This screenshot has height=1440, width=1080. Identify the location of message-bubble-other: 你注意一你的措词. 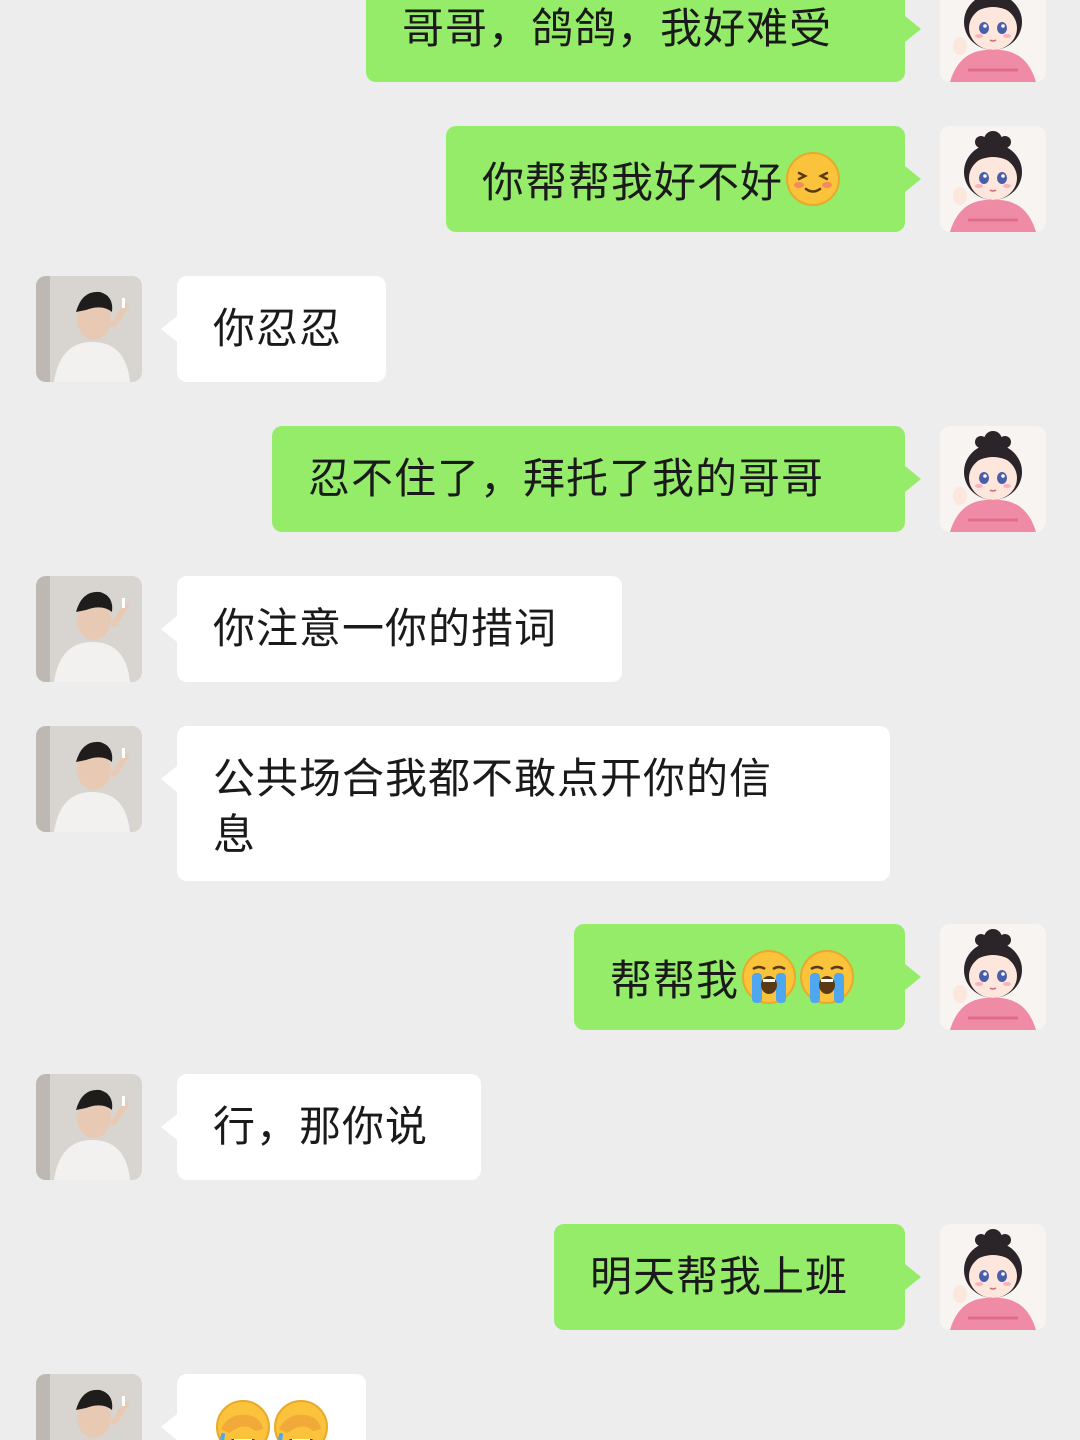
(391, 629).